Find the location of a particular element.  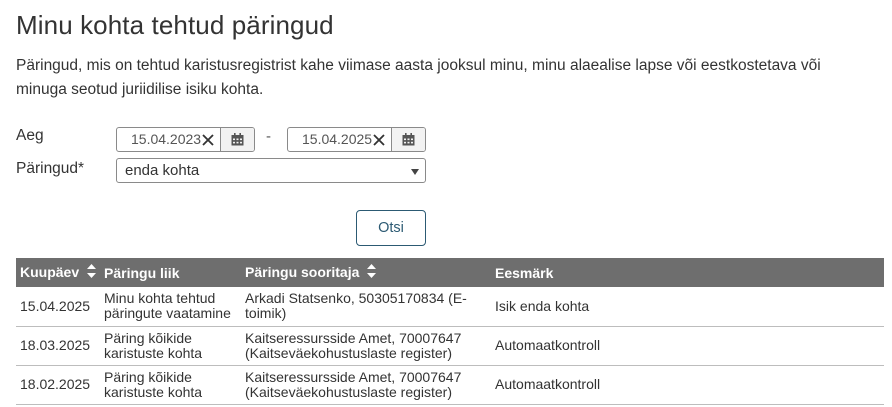

column-header-performer: Päringu sooritaja is located at coordinates (366, 272).